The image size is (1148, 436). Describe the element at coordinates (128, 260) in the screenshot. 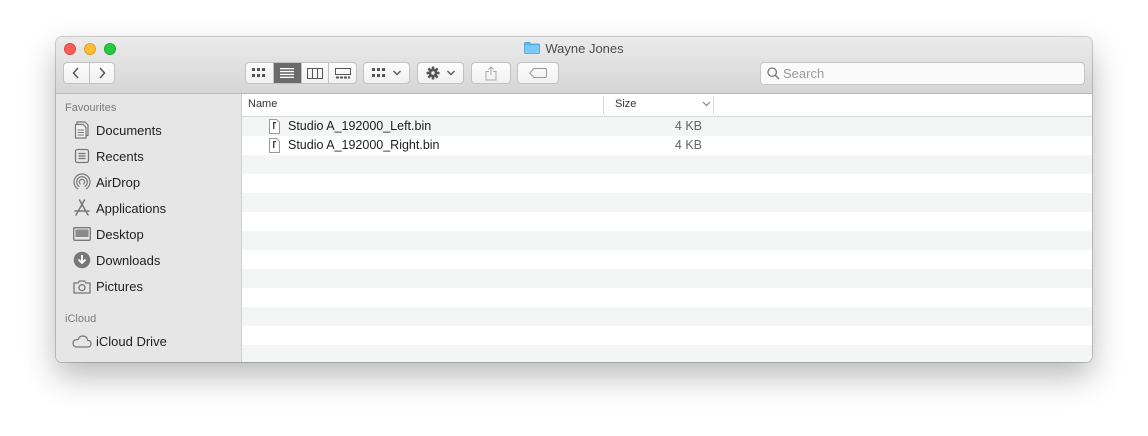

I see `sidebar-item-label: Downloads` at that location.